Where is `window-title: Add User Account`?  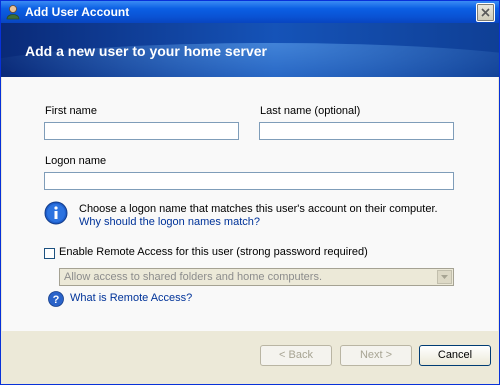
window-title: Add User Account is located at coordinates (77, 12).